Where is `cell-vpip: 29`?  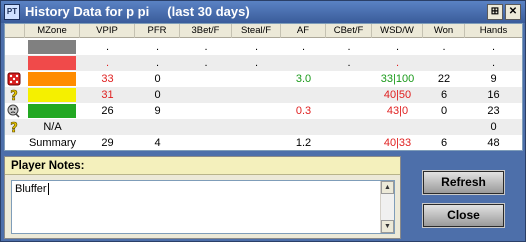 cell-vpip: 29 is located at coordinates (107, 143).